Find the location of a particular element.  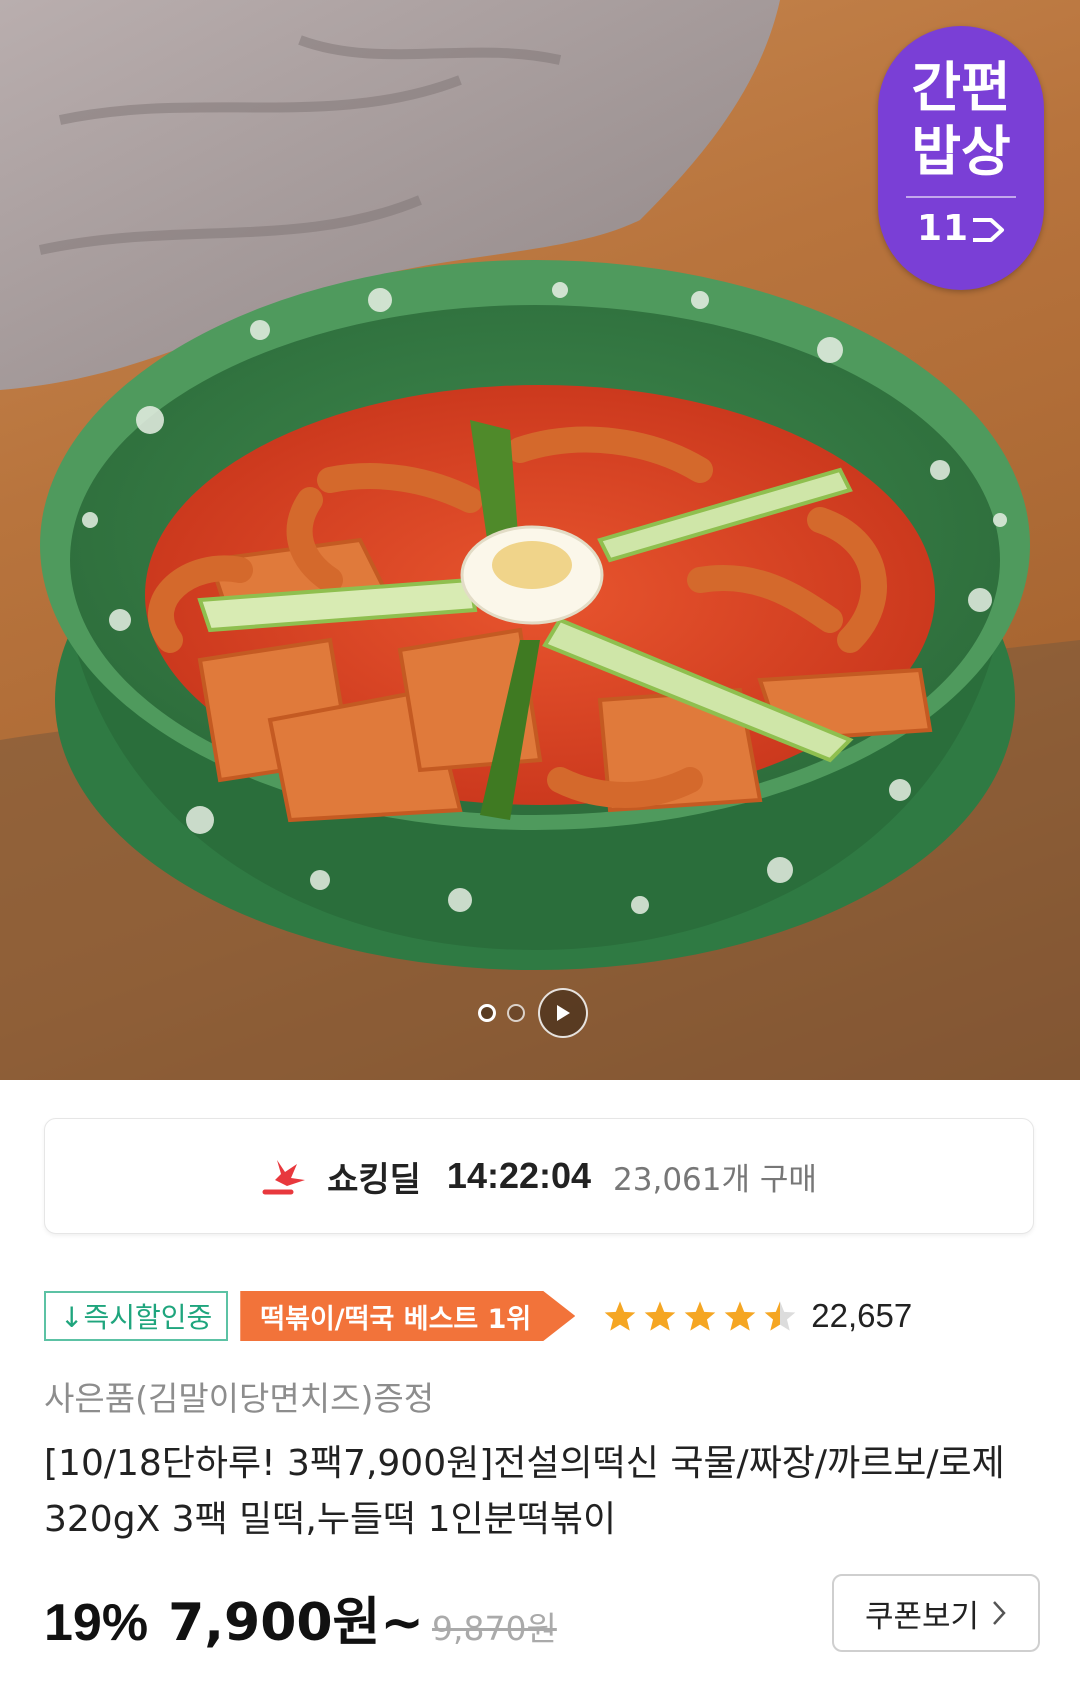

rating-stars: 22,657 is located at coordinates (757, 1316).